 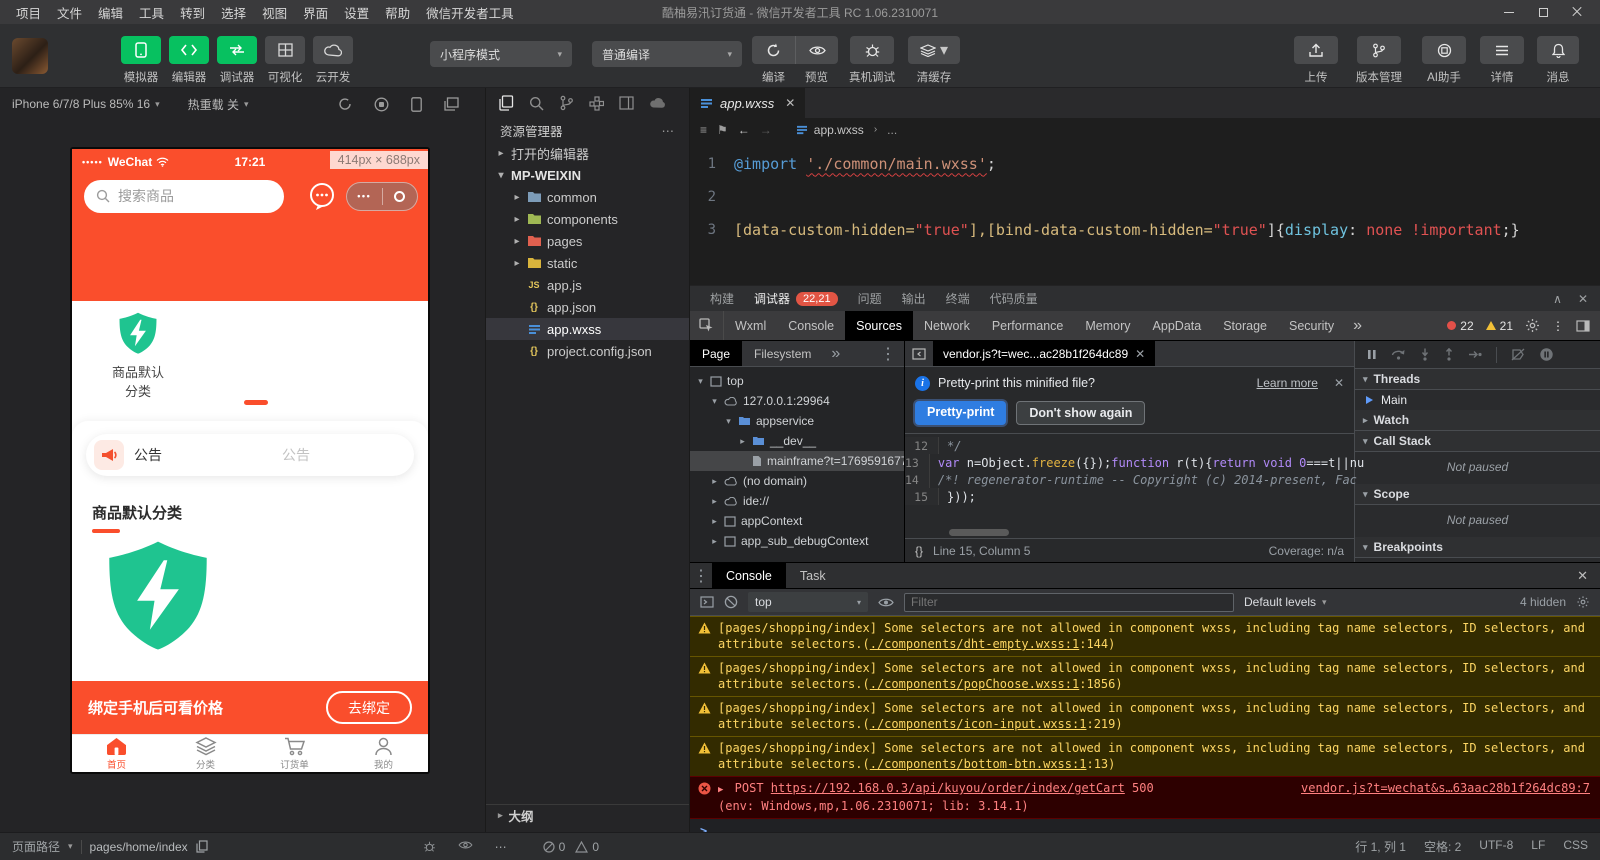 What do you see at coordinates (1546, 354) in the screenshot?
I see `pause-on-exceptions-icon` at bounding box center [1546, 354].